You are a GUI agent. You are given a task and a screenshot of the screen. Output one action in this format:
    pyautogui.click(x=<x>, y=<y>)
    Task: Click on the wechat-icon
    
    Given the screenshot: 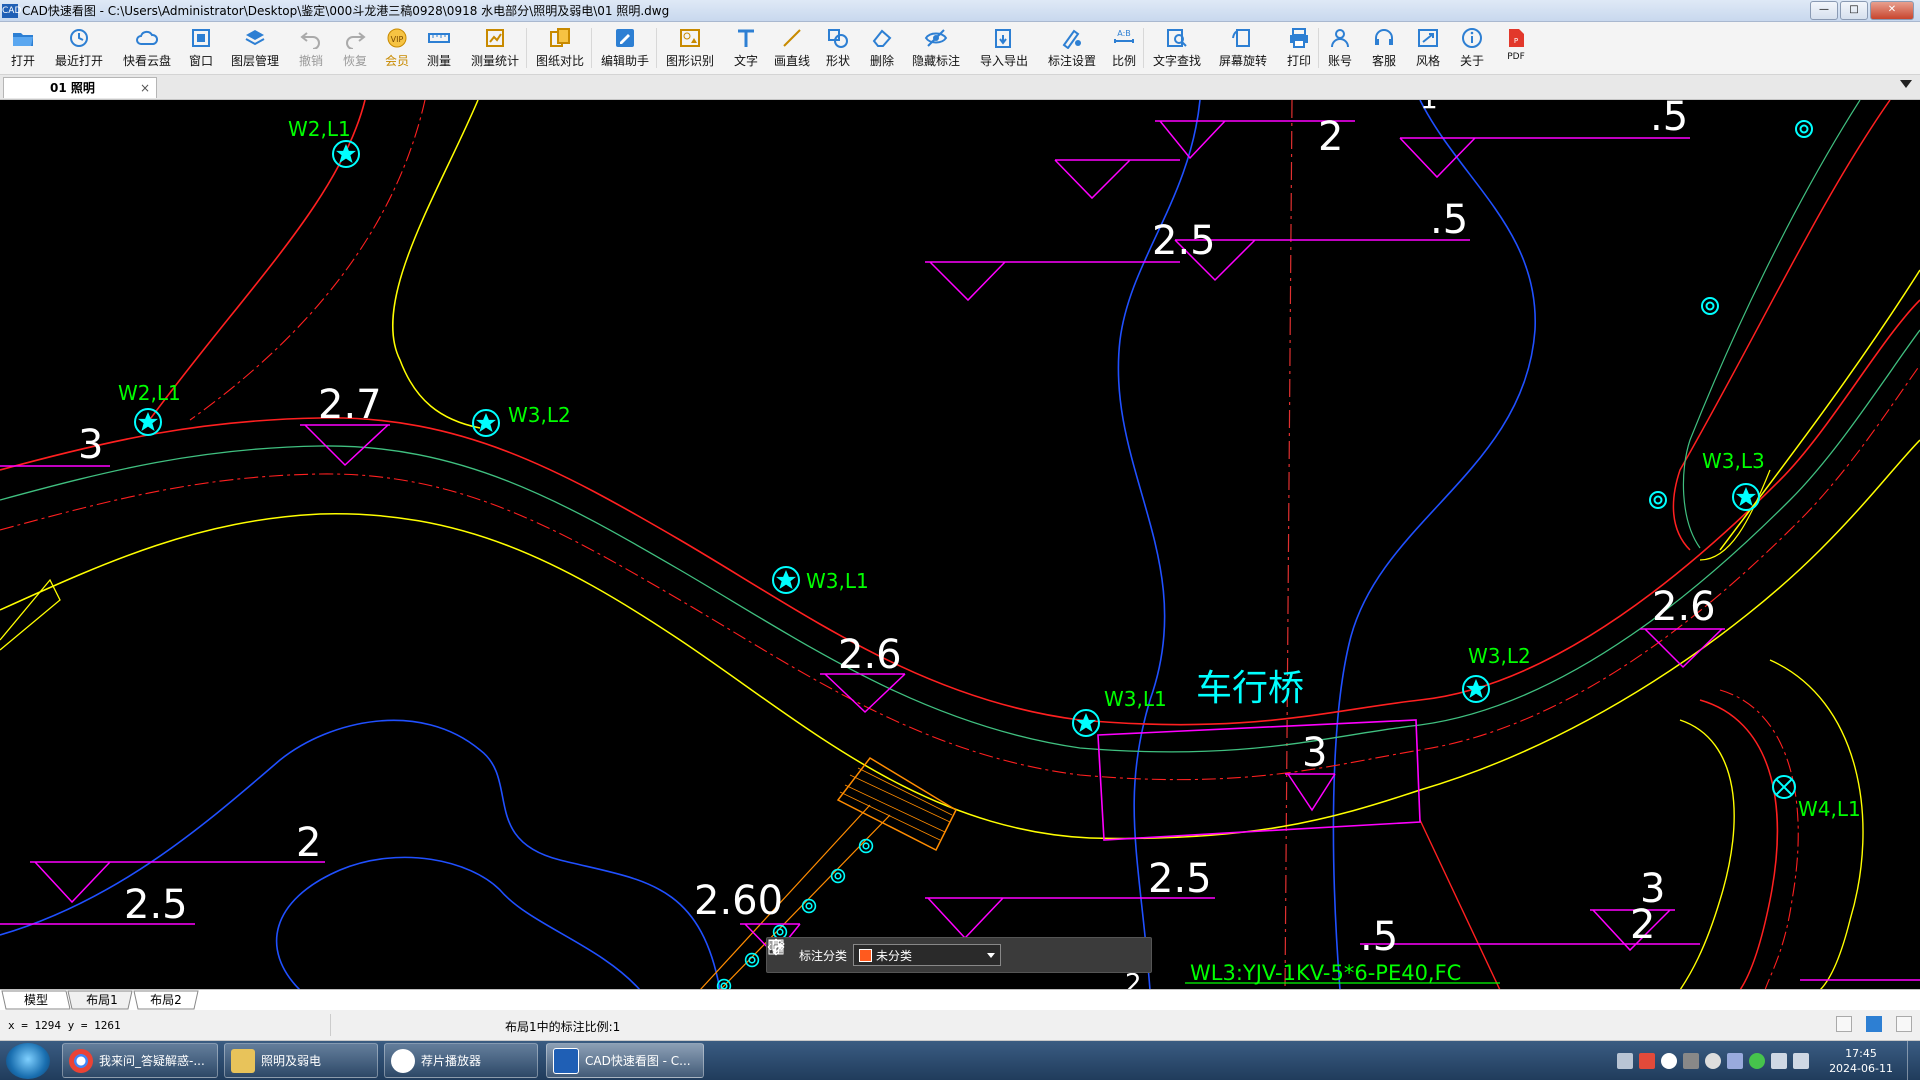 What is the action you would take?
    pyautogui.click(x=1757, y=1060)
    